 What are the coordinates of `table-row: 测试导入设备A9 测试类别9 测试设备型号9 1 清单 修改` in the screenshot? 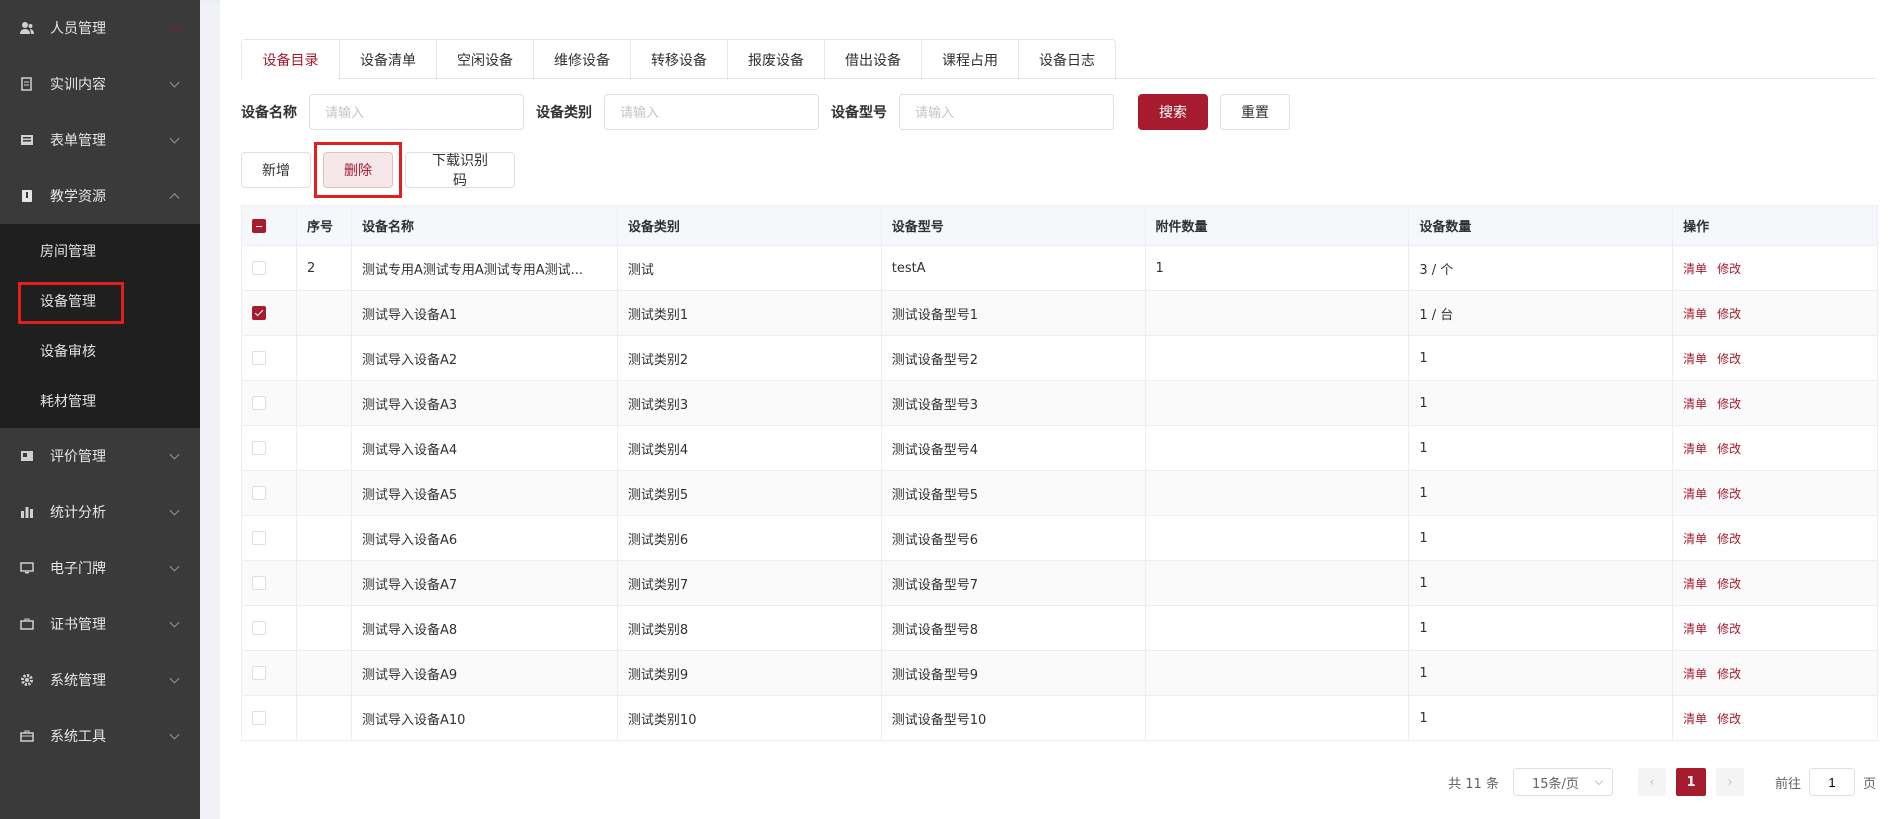 It's located at (1059, 673).